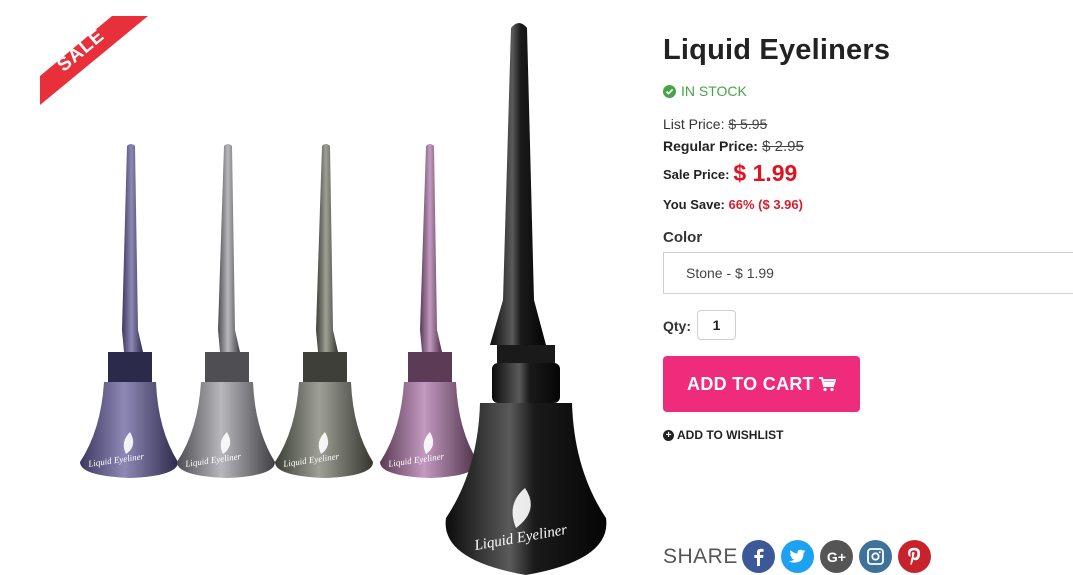 This screenshot has width=1073, height=575. I want to click on you-save-row: You Save: 66% ($ 3.96), so click(733, 204).